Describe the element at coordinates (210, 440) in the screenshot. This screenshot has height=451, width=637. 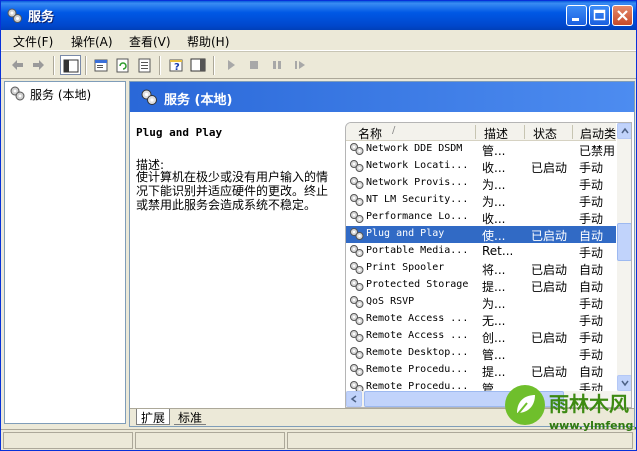
I see `status-segment` at that location.